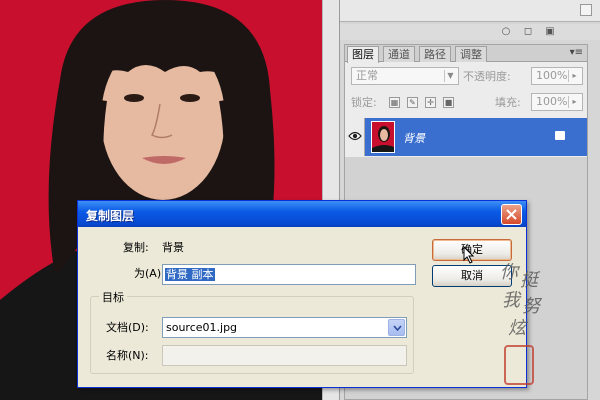 This screenshot has height=400, width=600. Describe the element at coordinates (529, 280) in the screenshot. I see `watermark-char: 挺` at that location.